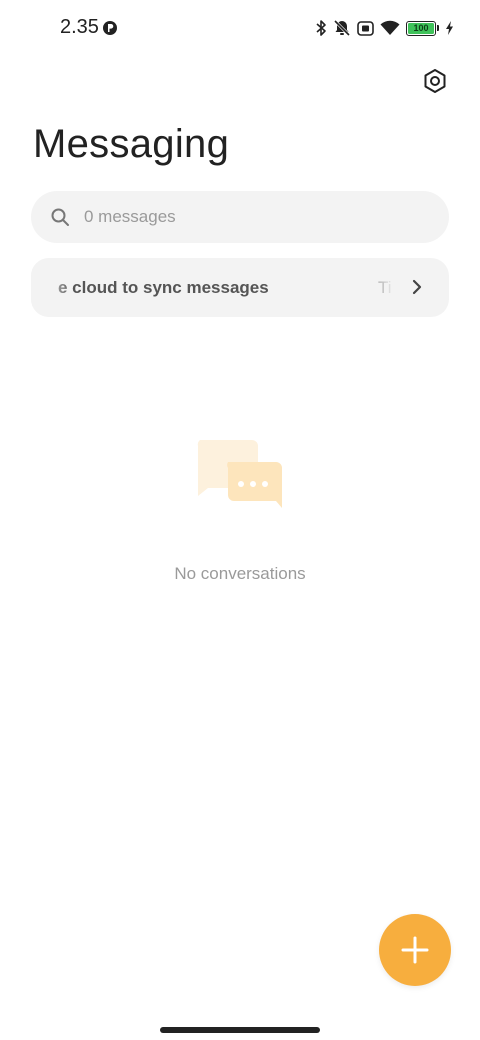 This screenshot has height=1040, width=480. I want to click on plus-icon, so click(415, 950).